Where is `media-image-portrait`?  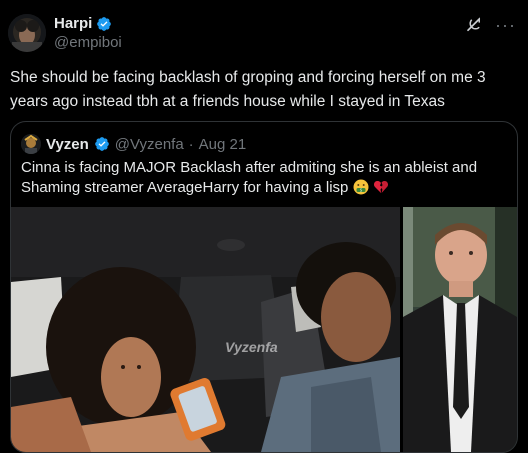
media-image-portrait is located at coordinates (460, 329).